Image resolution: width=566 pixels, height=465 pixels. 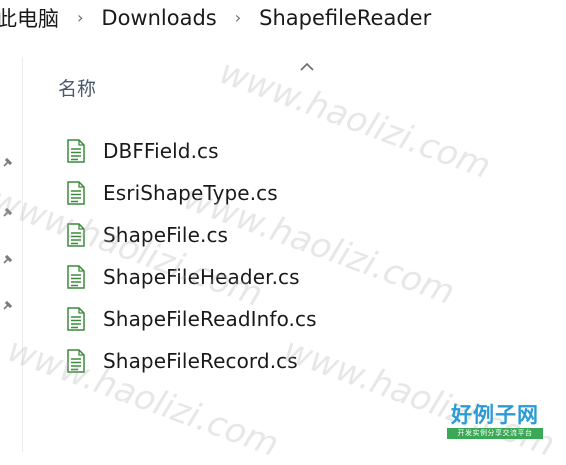 What do you see at coordinates (165, 235) in the screenshot?
I see `file-name: ShapeFile.cs` at bounding box center [165, 235].